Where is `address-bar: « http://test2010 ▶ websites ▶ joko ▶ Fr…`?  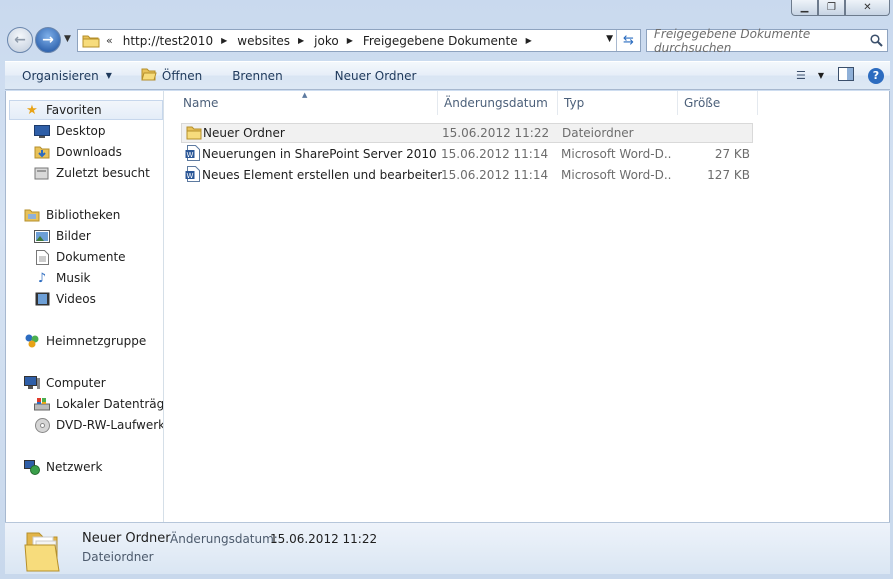 address-bar: « http://test2010 ▶ websites ▶ joko ▶ Fr… is located at coordinates (359, 40).